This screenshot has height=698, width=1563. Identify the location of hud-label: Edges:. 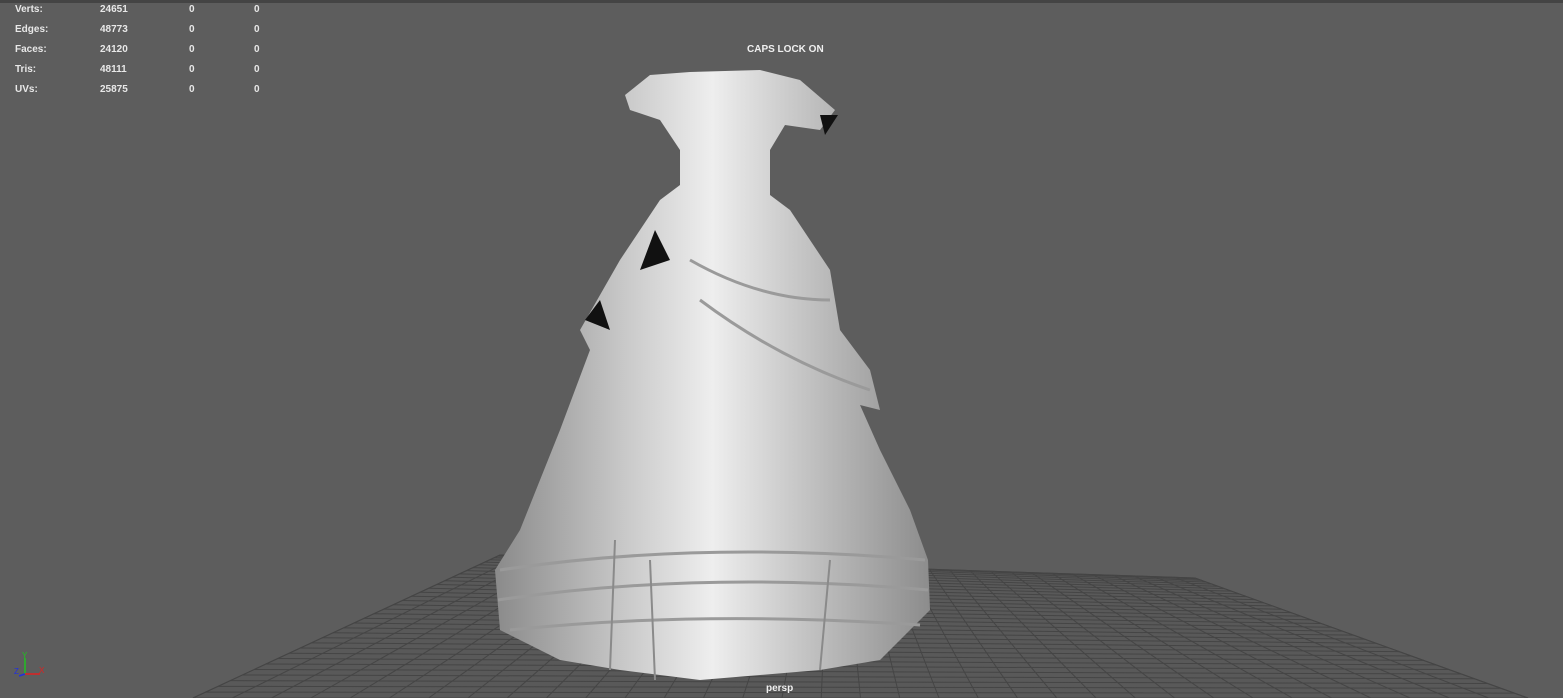
(32, 29).